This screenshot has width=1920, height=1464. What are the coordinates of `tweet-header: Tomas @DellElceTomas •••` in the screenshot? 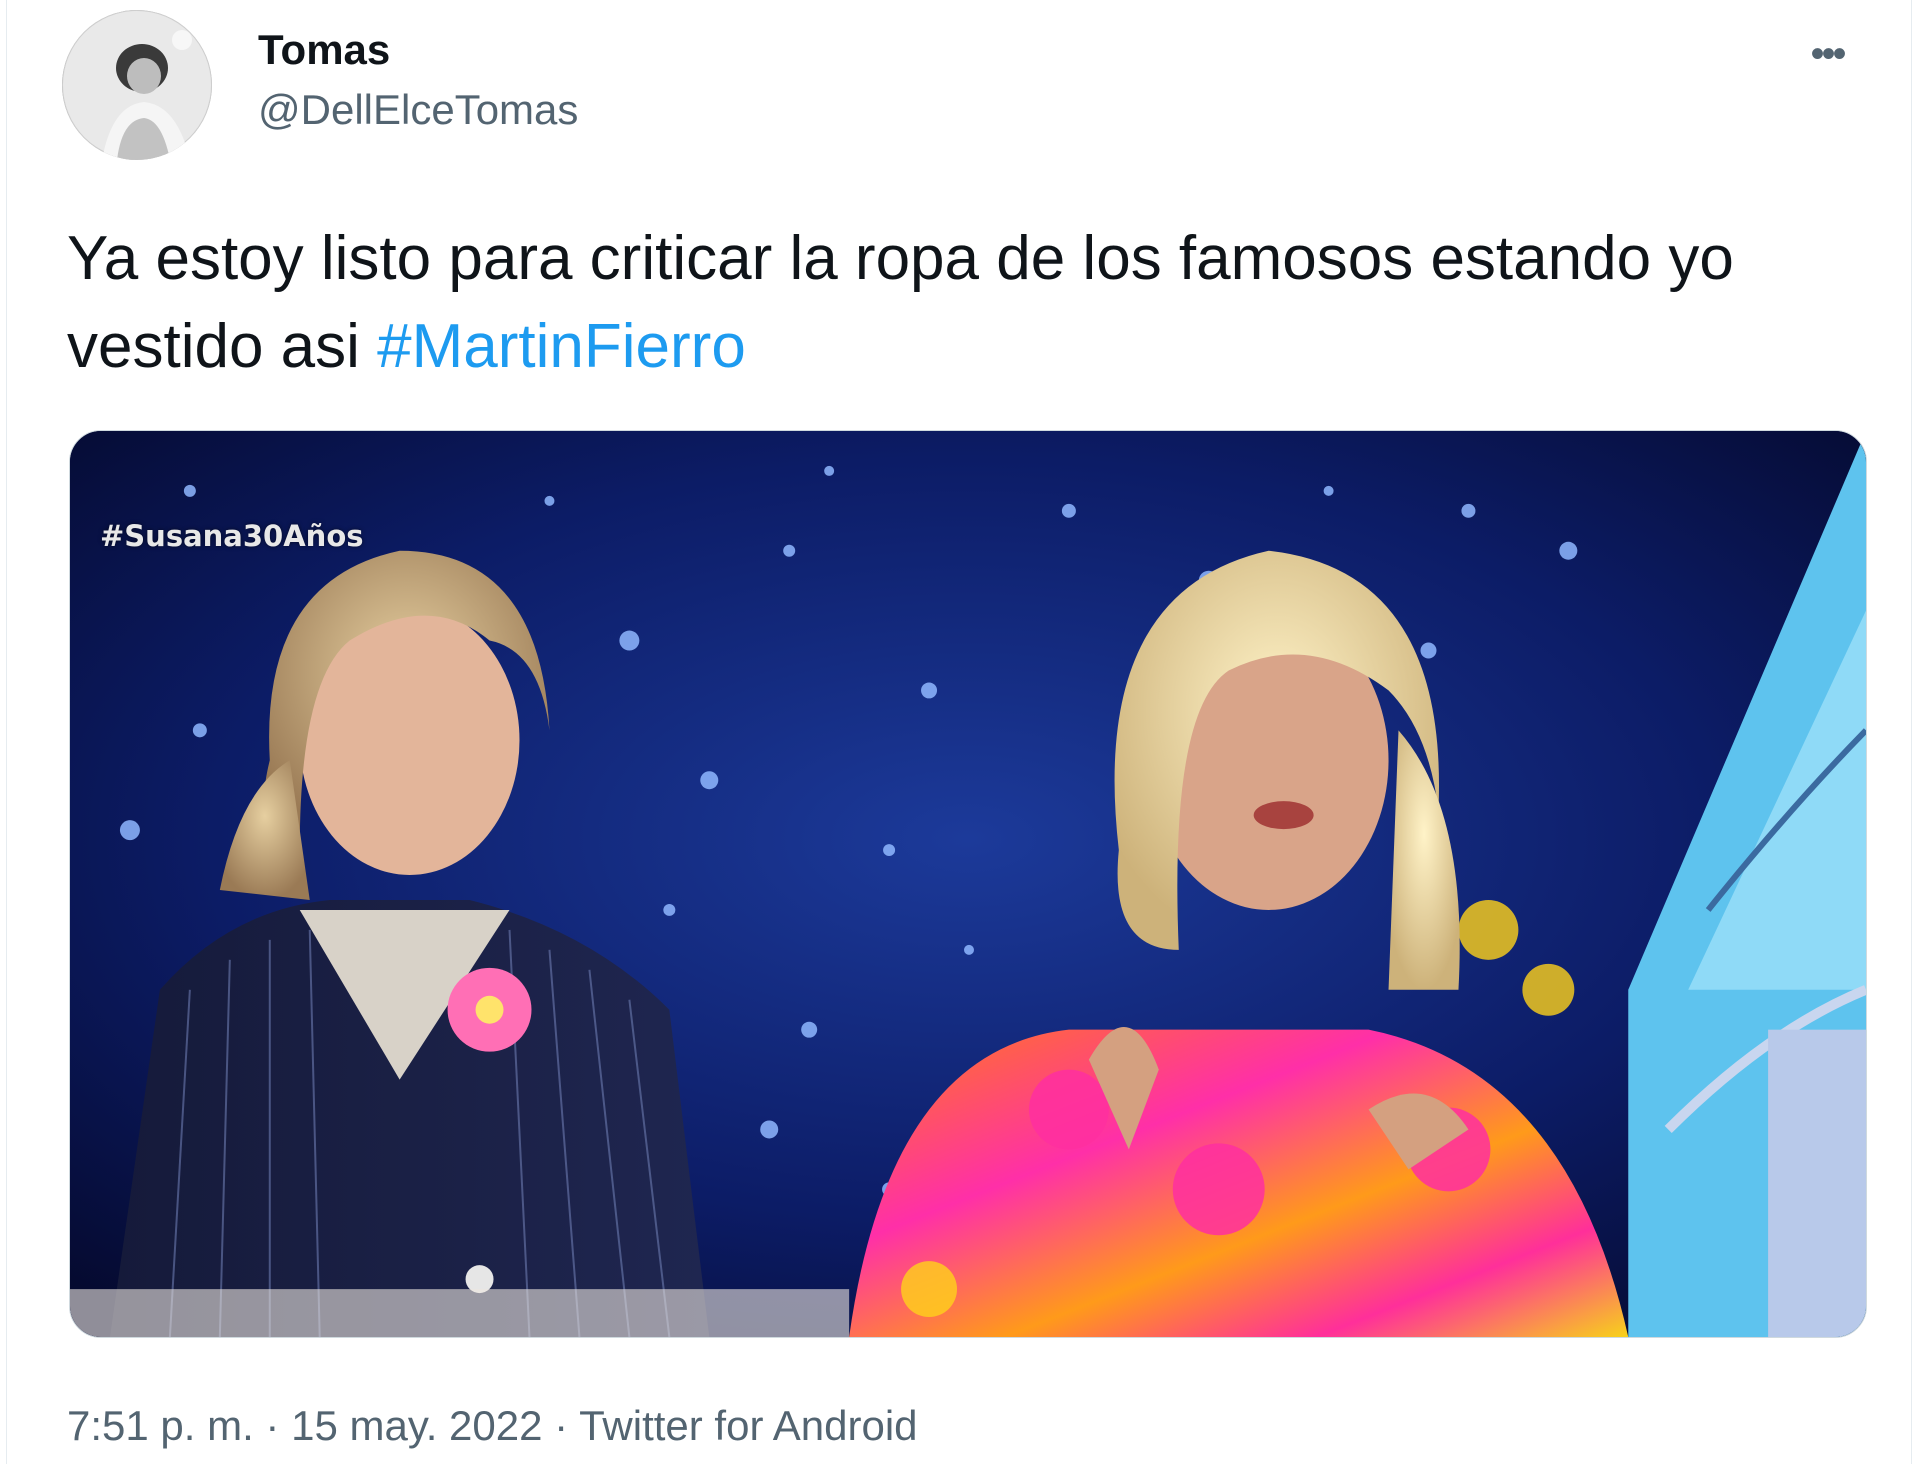 It's located at (962, 85).